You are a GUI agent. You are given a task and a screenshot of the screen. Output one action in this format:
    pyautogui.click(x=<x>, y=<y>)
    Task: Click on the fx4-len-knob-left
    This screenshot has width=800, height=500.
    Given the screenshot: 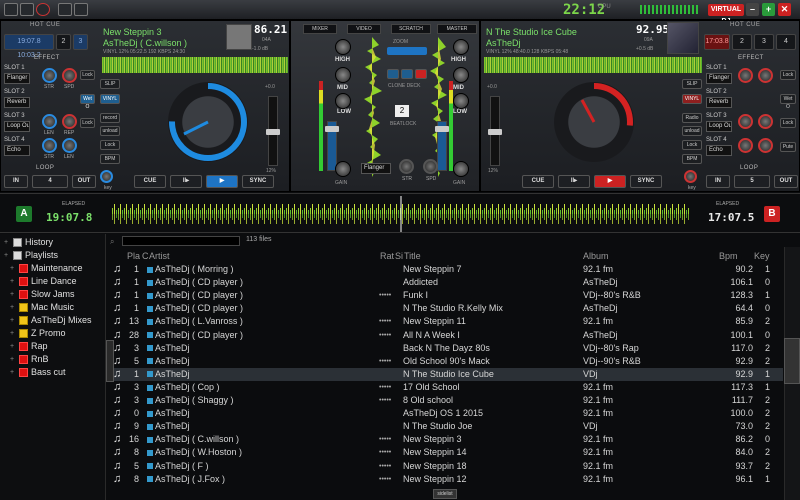 What is the action you would take?
    pyautogui.click(x=69, y=145)
    